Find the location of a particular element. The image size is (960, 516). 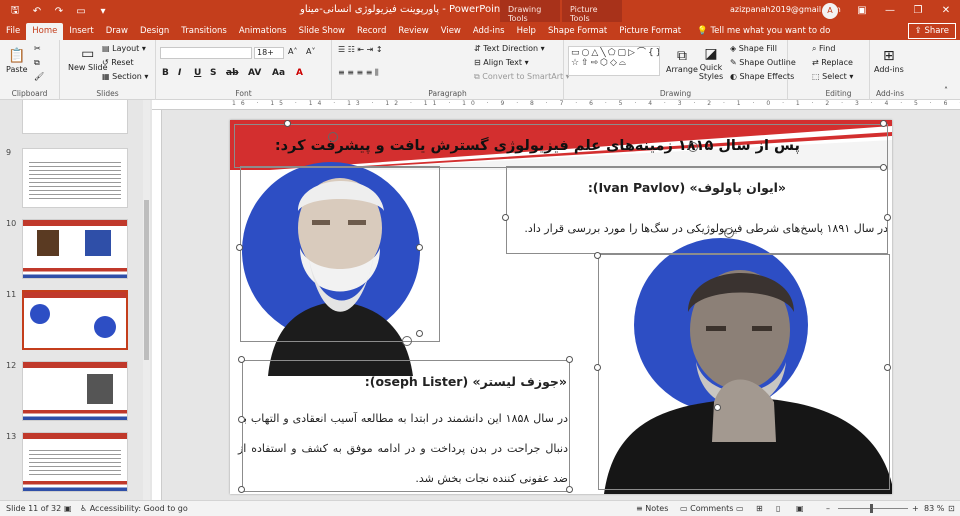

reset-button: ↺ Reset is located at coordinates (118, 62).